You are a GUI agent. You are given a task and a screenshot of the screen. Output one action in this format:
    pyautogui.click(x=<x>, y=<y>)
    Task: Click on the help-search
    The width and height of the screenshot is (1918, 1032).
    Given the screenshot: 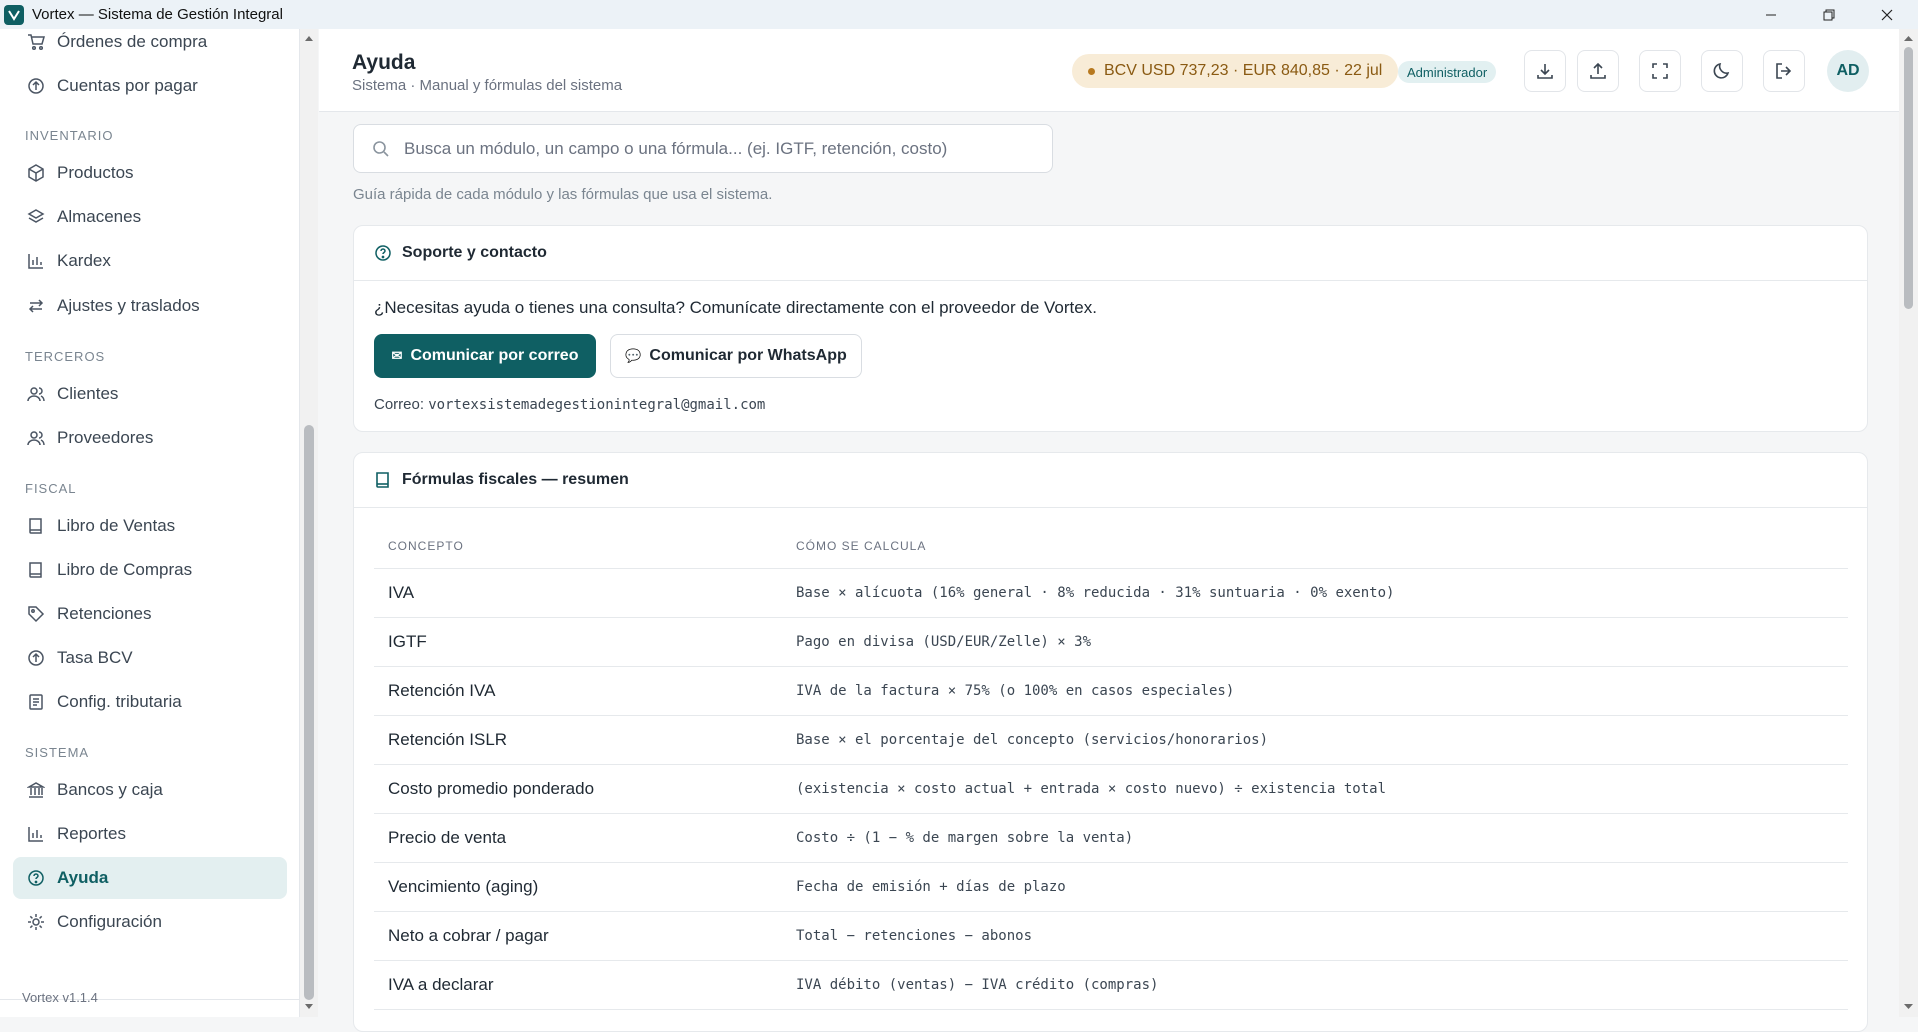 What is the action you would take?
    pyautogui.click(x=703, y=148)
    